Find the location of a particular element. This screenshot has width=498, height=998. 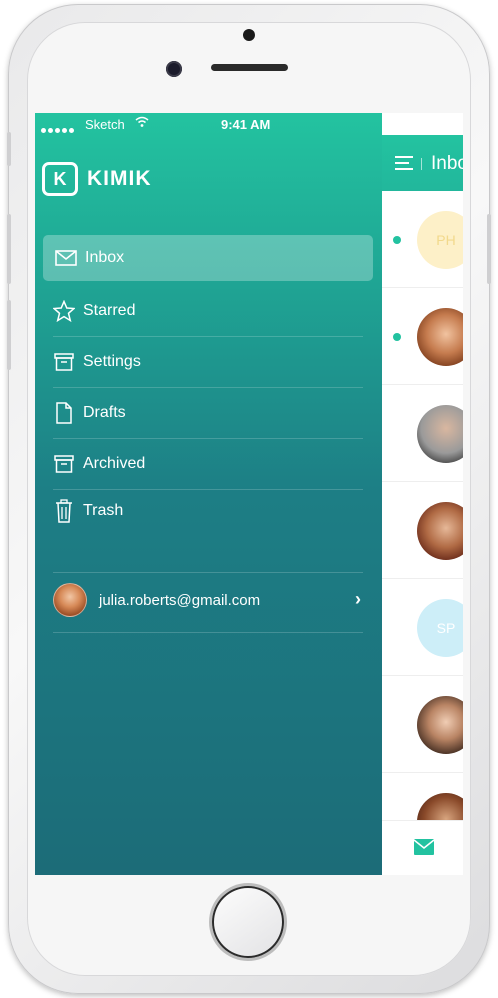

account-switcher: julia.roberts@gmail.com › is located at coordinates (208, 600).